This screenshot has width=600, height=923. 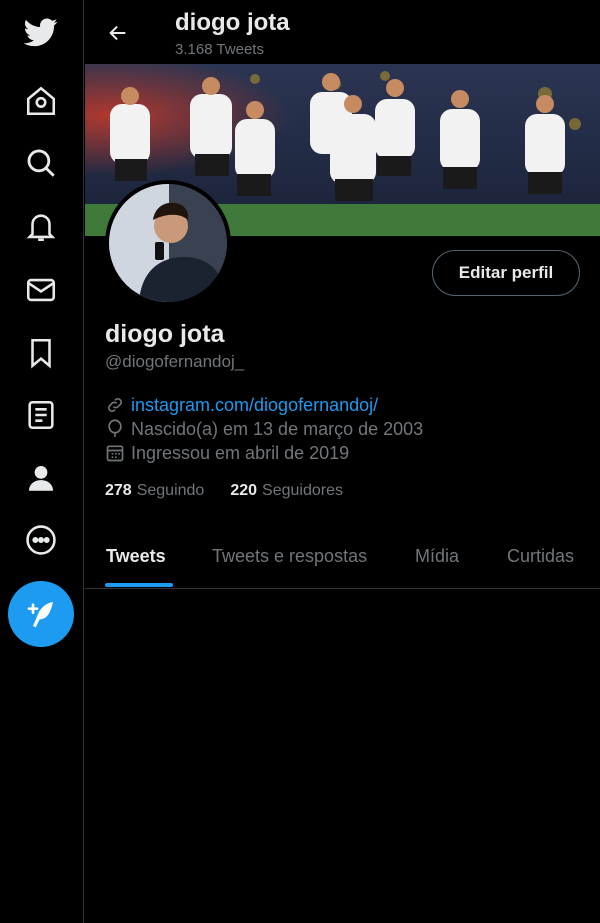 What do you see at coordinates (506, 273) in the screenshot?
I see `edit-profile-button: Editar perfil` at bounding box center [506, 273].